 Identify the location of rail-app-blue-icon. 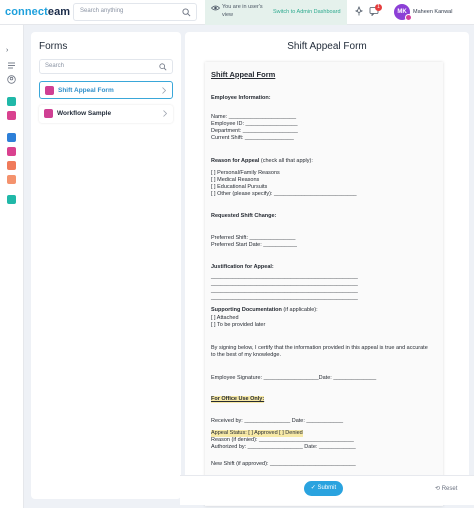
(11, 137).